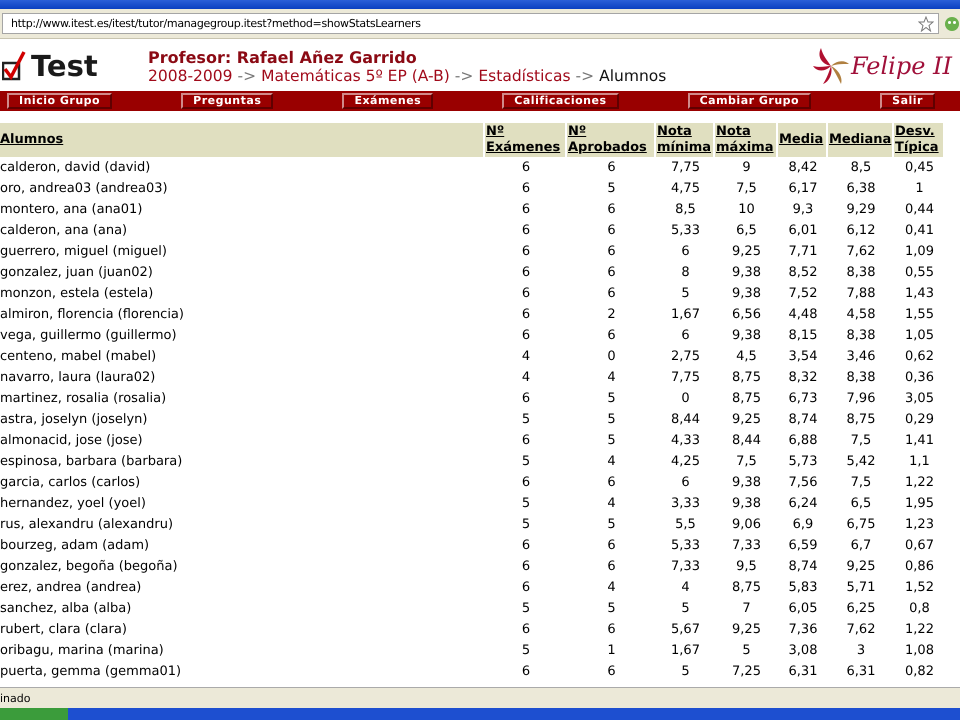  I want to click on table-cell-text: 8,15, so click(803, 336).